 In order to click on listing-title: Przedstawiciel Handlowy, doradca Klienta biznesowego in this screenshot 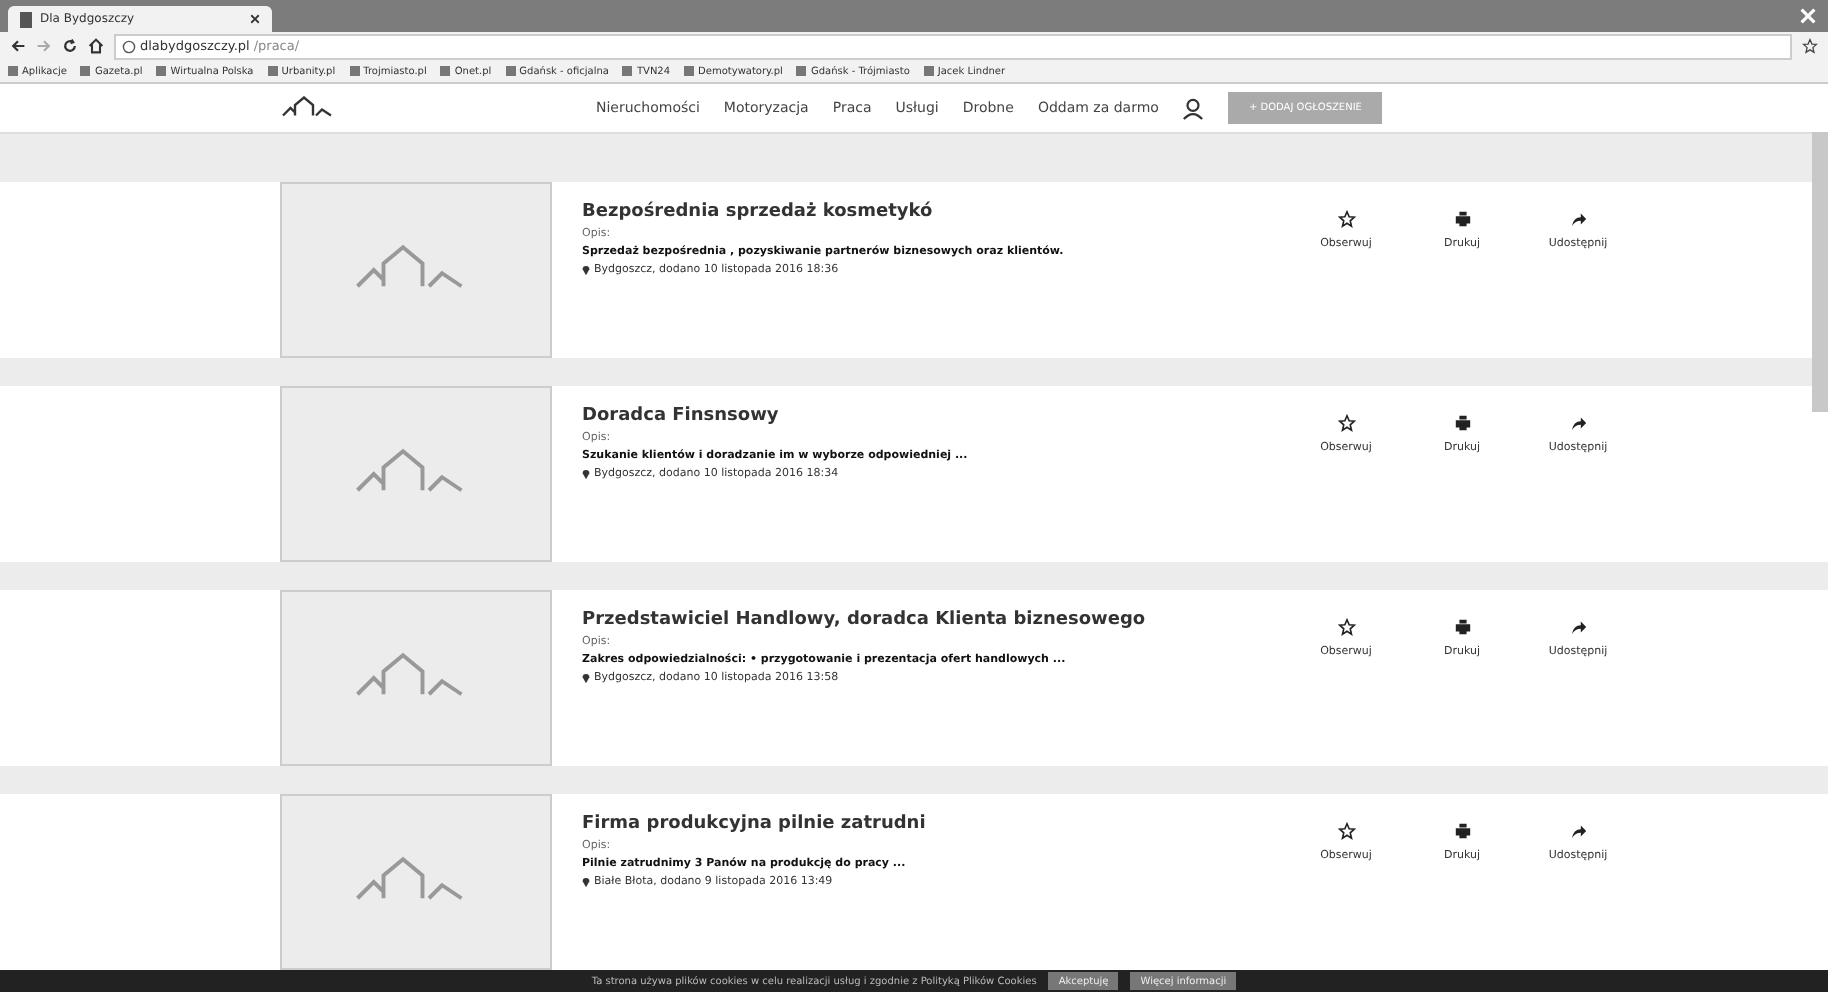, I will do `click(942, 620)`.